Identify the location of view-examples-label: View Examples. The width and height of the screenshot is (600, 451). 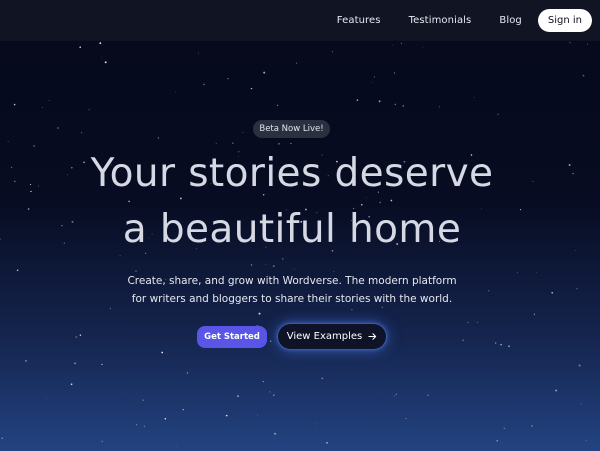
(324, 336).